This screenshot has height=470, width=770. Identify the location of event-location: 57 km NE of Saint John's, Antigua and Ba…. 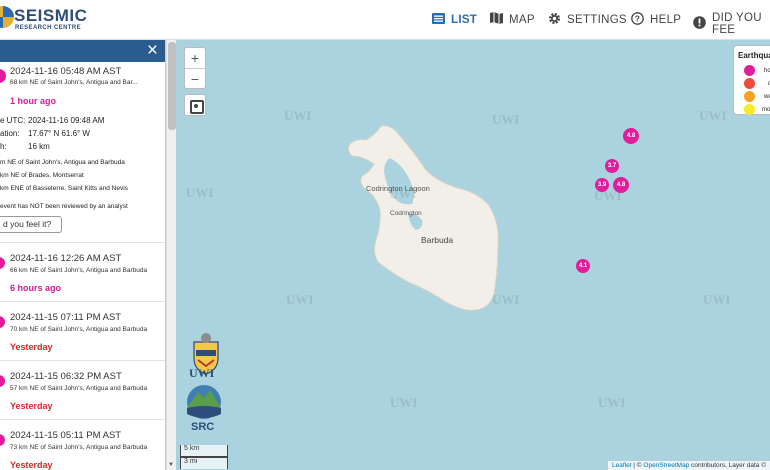
(79, 388).